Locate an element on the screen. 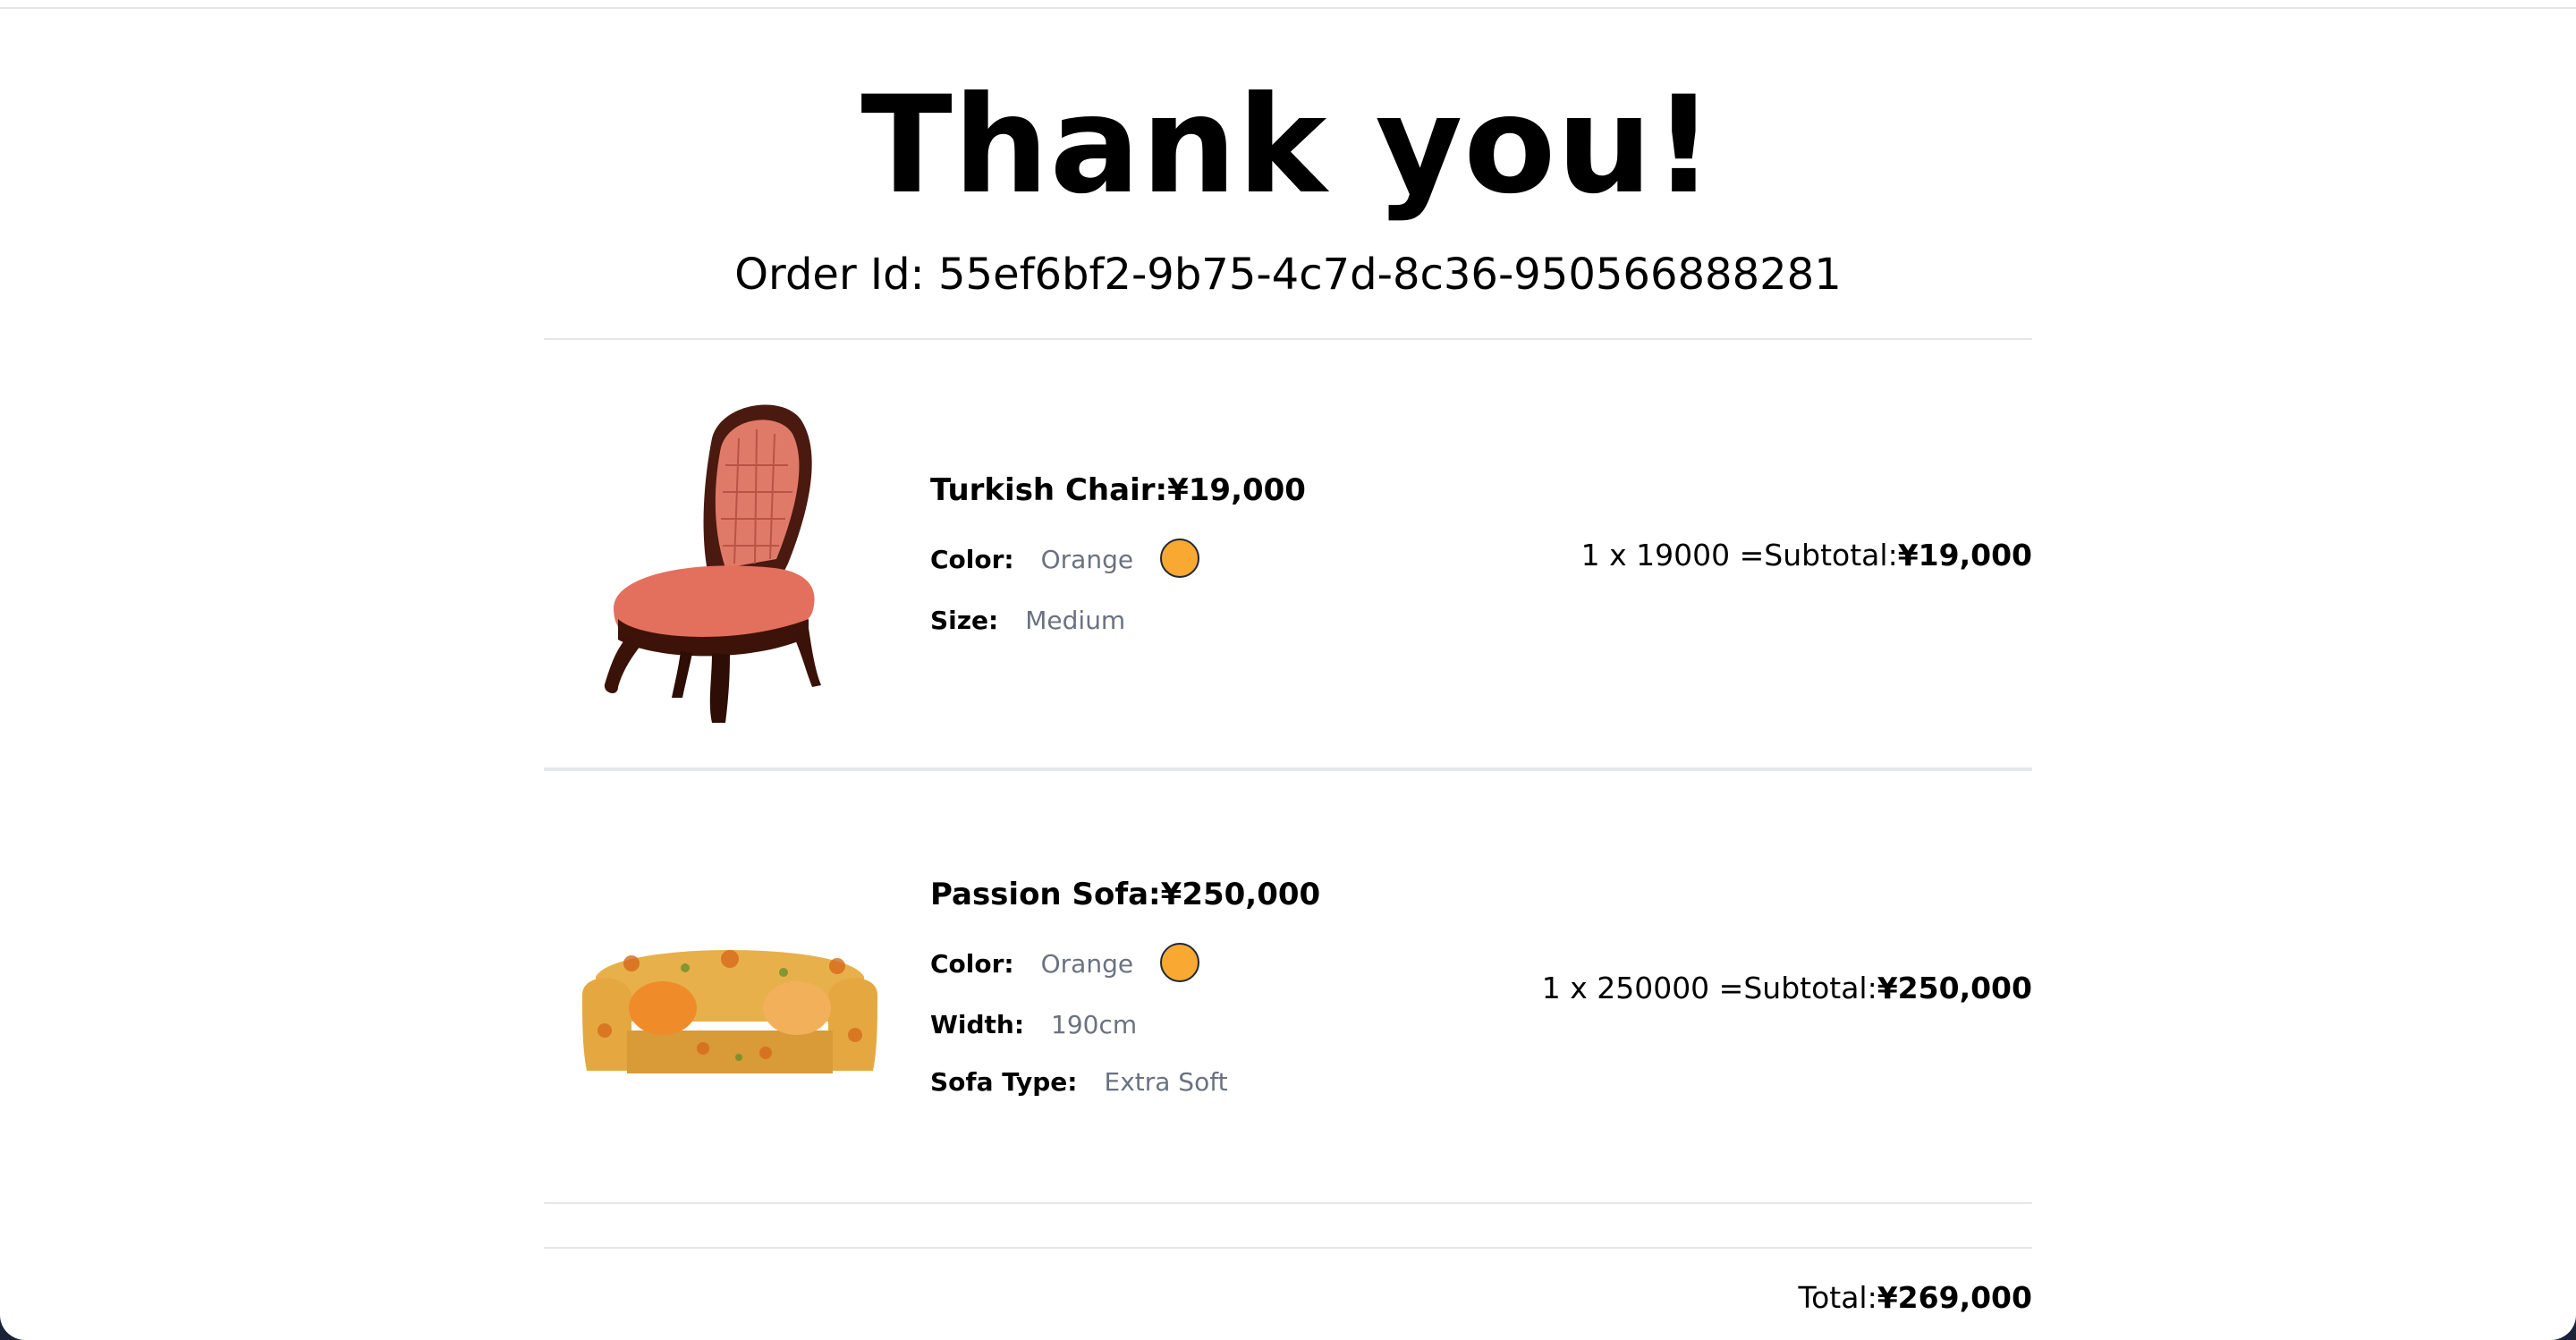  attribute-value: Extra Soft is located at coordinates (1166, 1082).